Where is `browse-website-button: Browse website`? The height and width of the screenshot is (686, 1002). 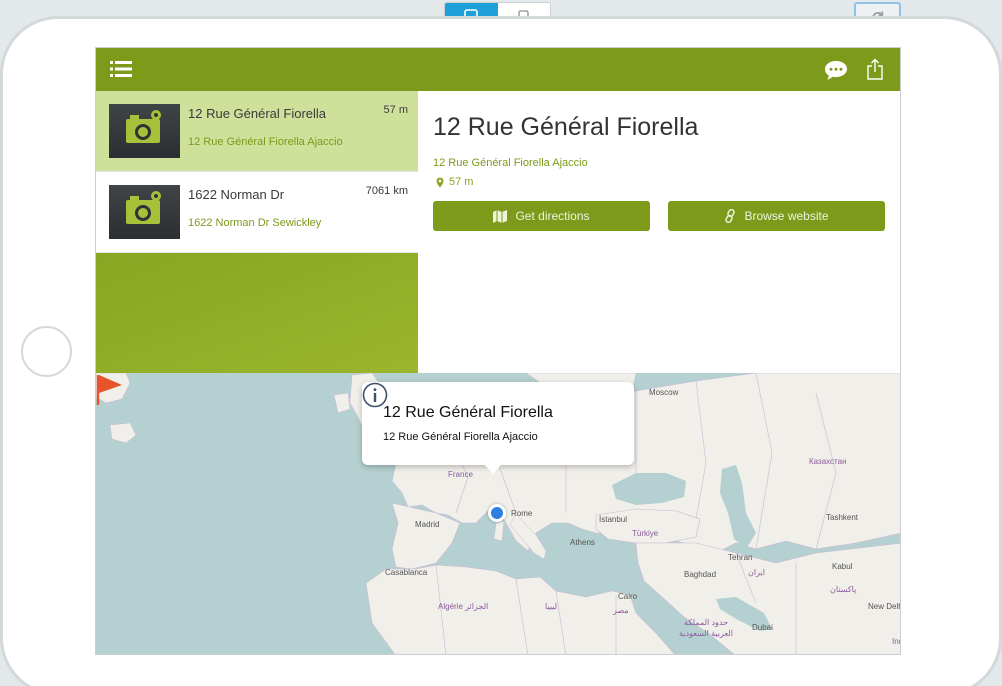 browse-website-button: Browse website is located at coordinates (776, 216).